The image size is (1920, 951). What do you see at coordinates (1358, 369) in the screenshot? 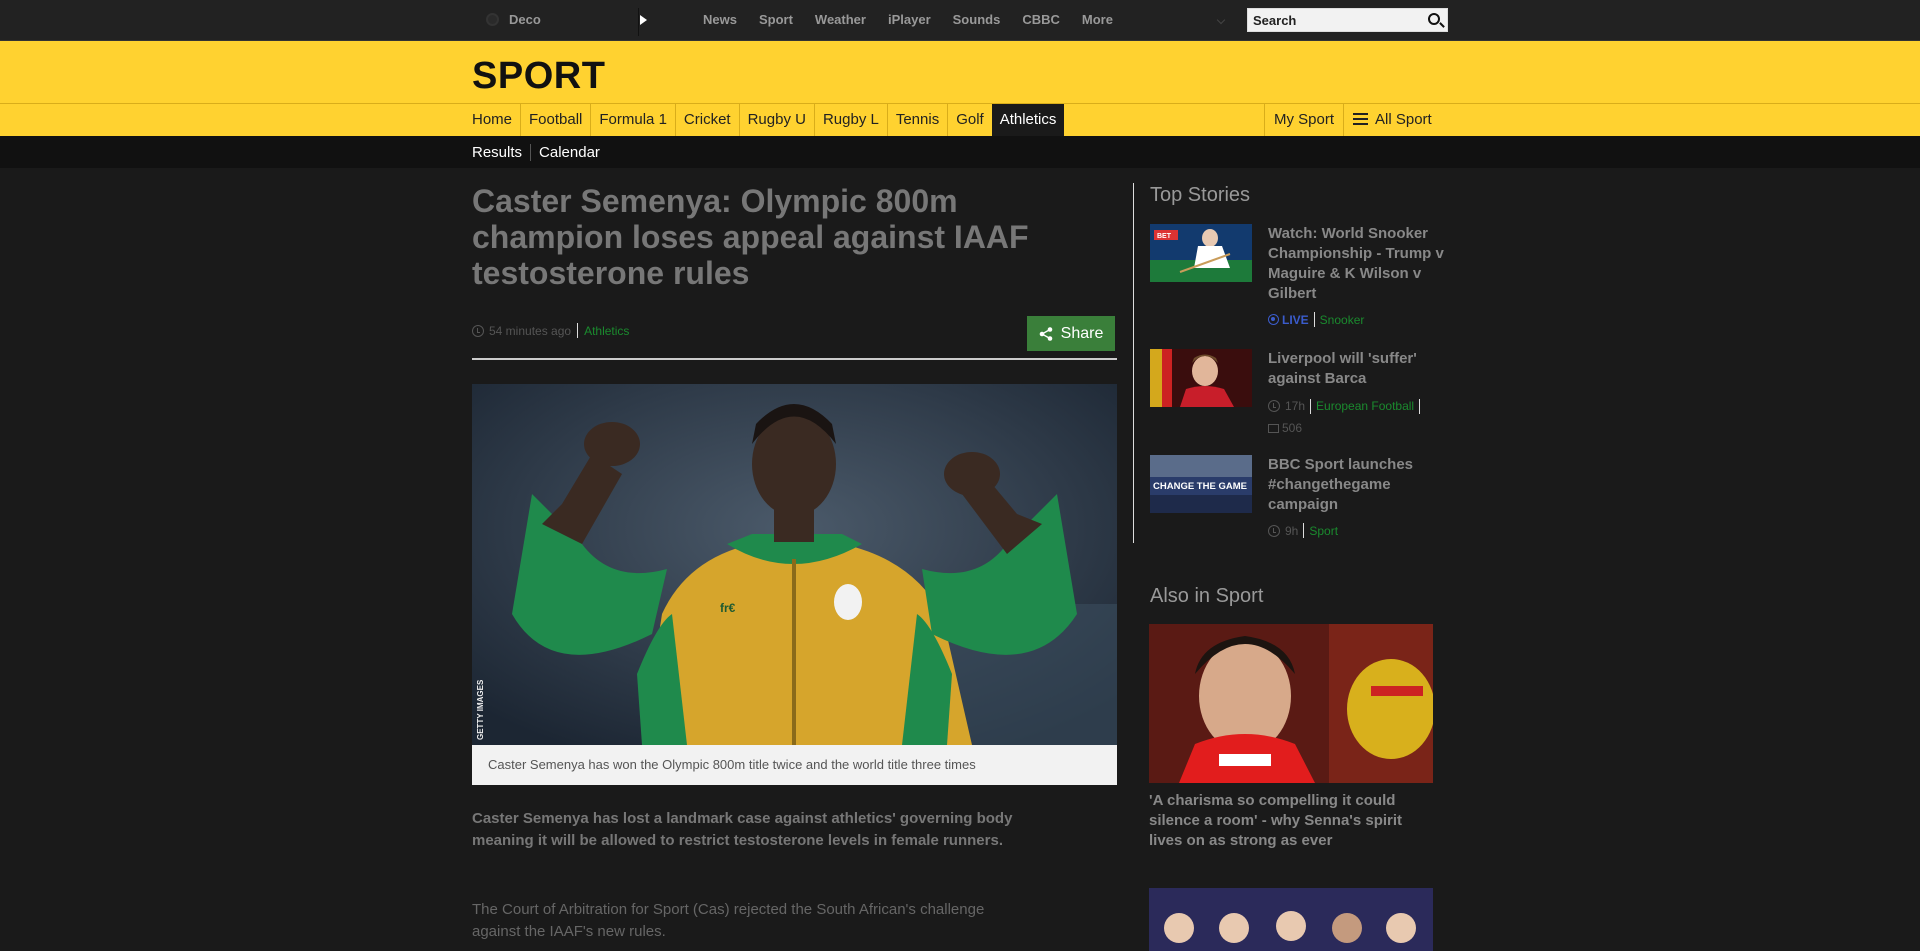
I see `story-title: Liverpool will 'suffer' against Barca` at bounding box center [1358, 369].